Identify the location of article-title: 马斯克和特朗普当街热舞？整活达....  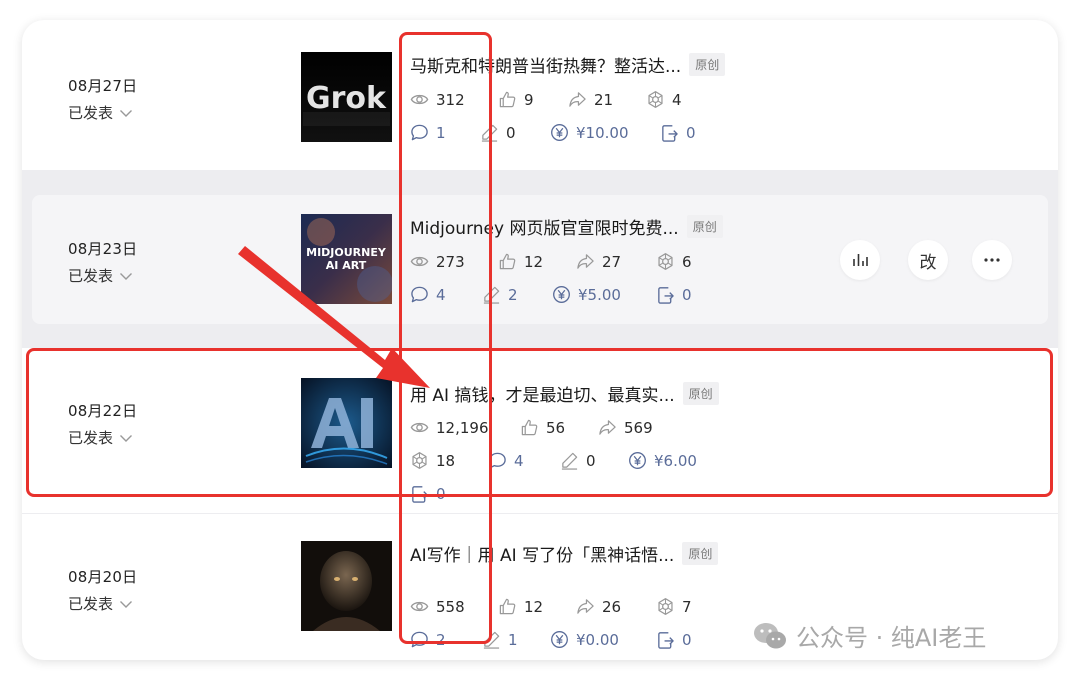
(545, 64).